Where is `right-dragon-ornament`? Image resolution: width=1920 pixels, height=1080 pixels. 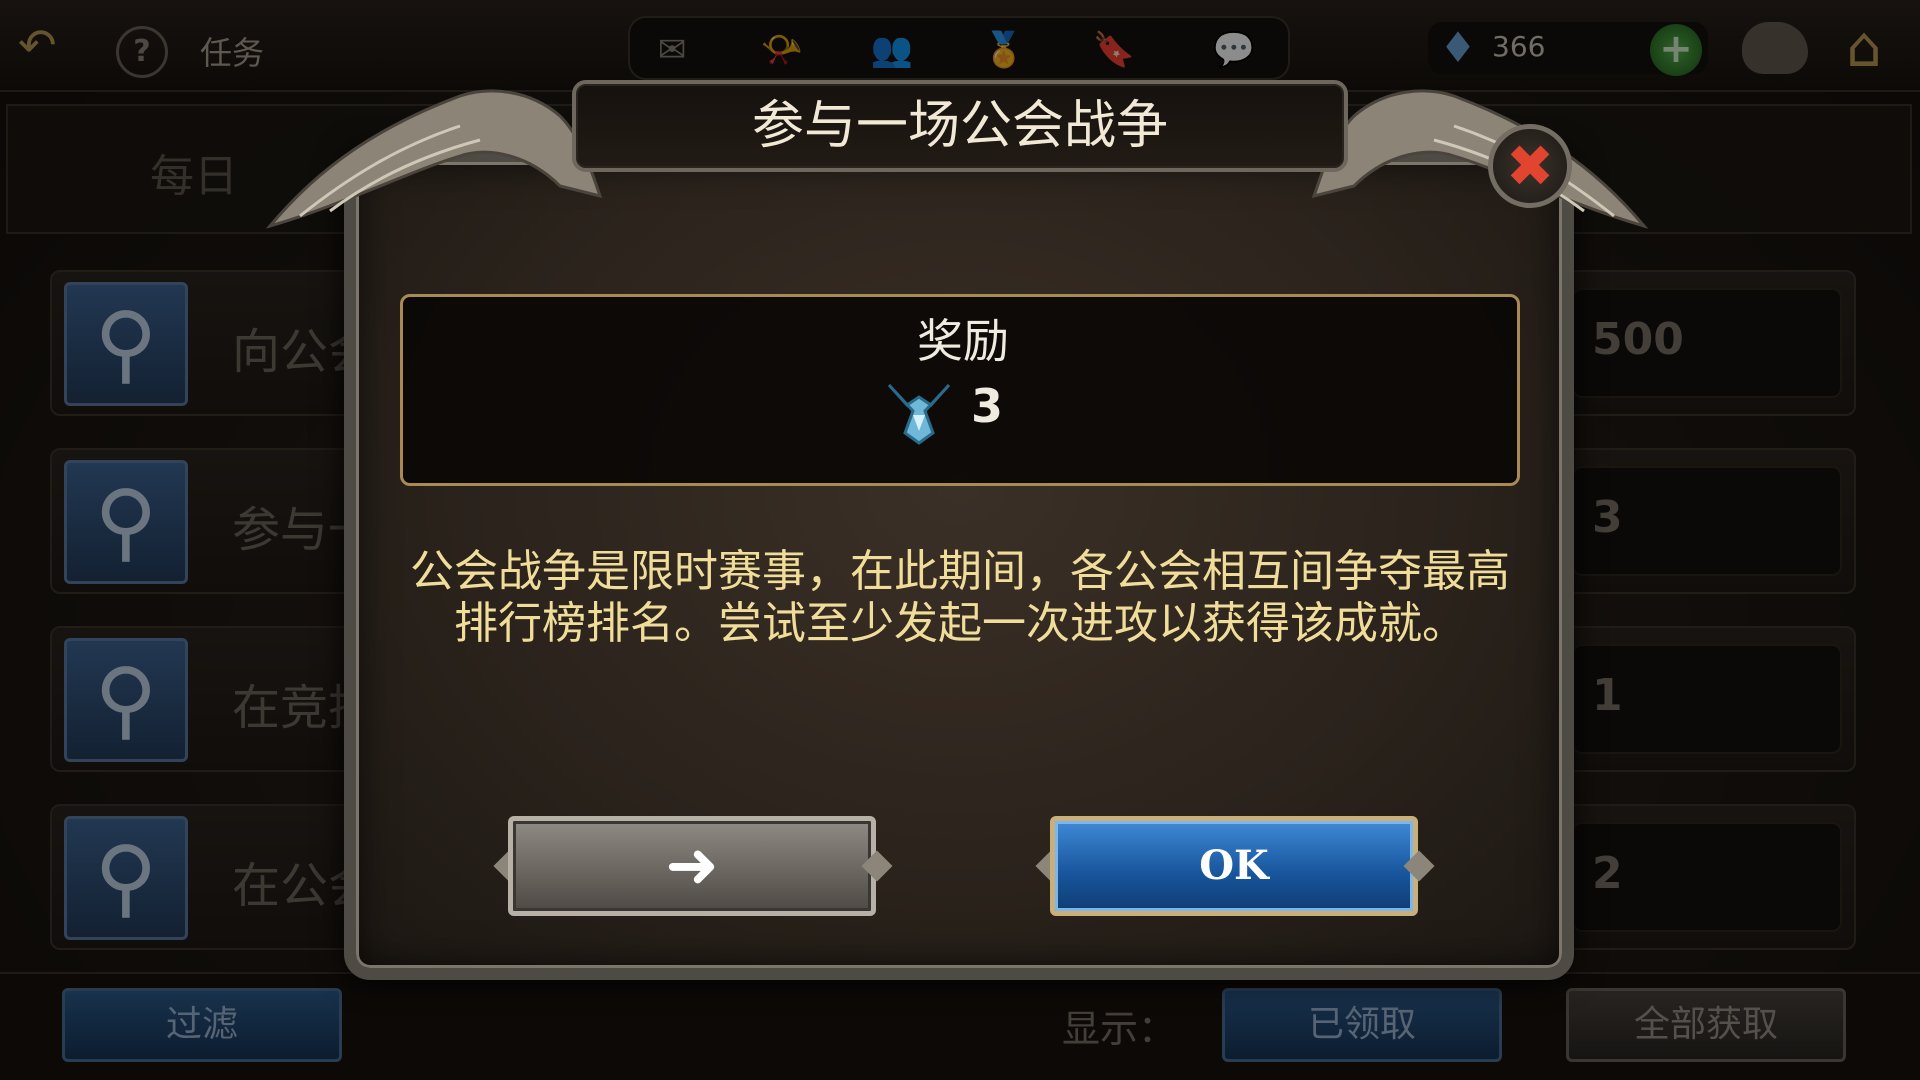
right-dragon-ornament is located at coordinates (1480, 159).